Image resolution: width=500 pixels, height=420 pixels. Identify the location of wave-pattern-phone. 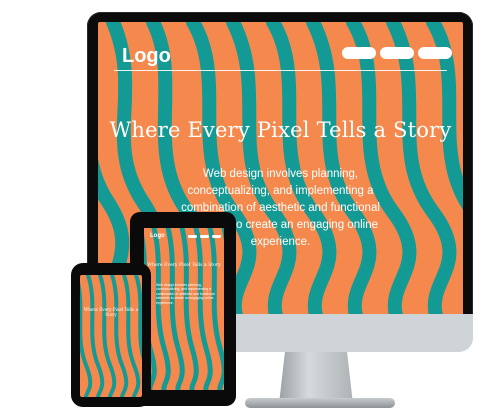
(111, 336).